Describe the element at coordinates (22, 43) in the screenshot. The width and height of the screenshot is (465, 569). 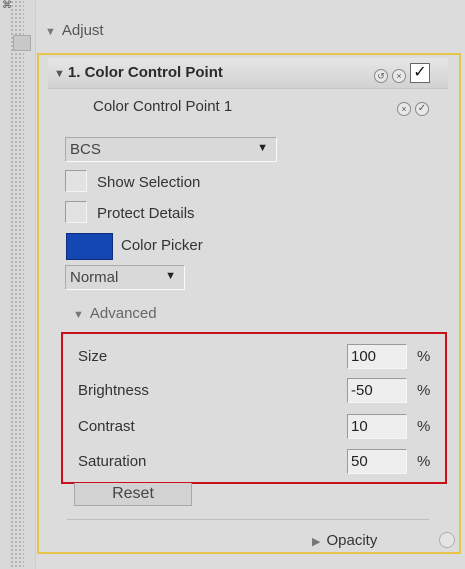
I see `gutter-grip-icon` at that location.